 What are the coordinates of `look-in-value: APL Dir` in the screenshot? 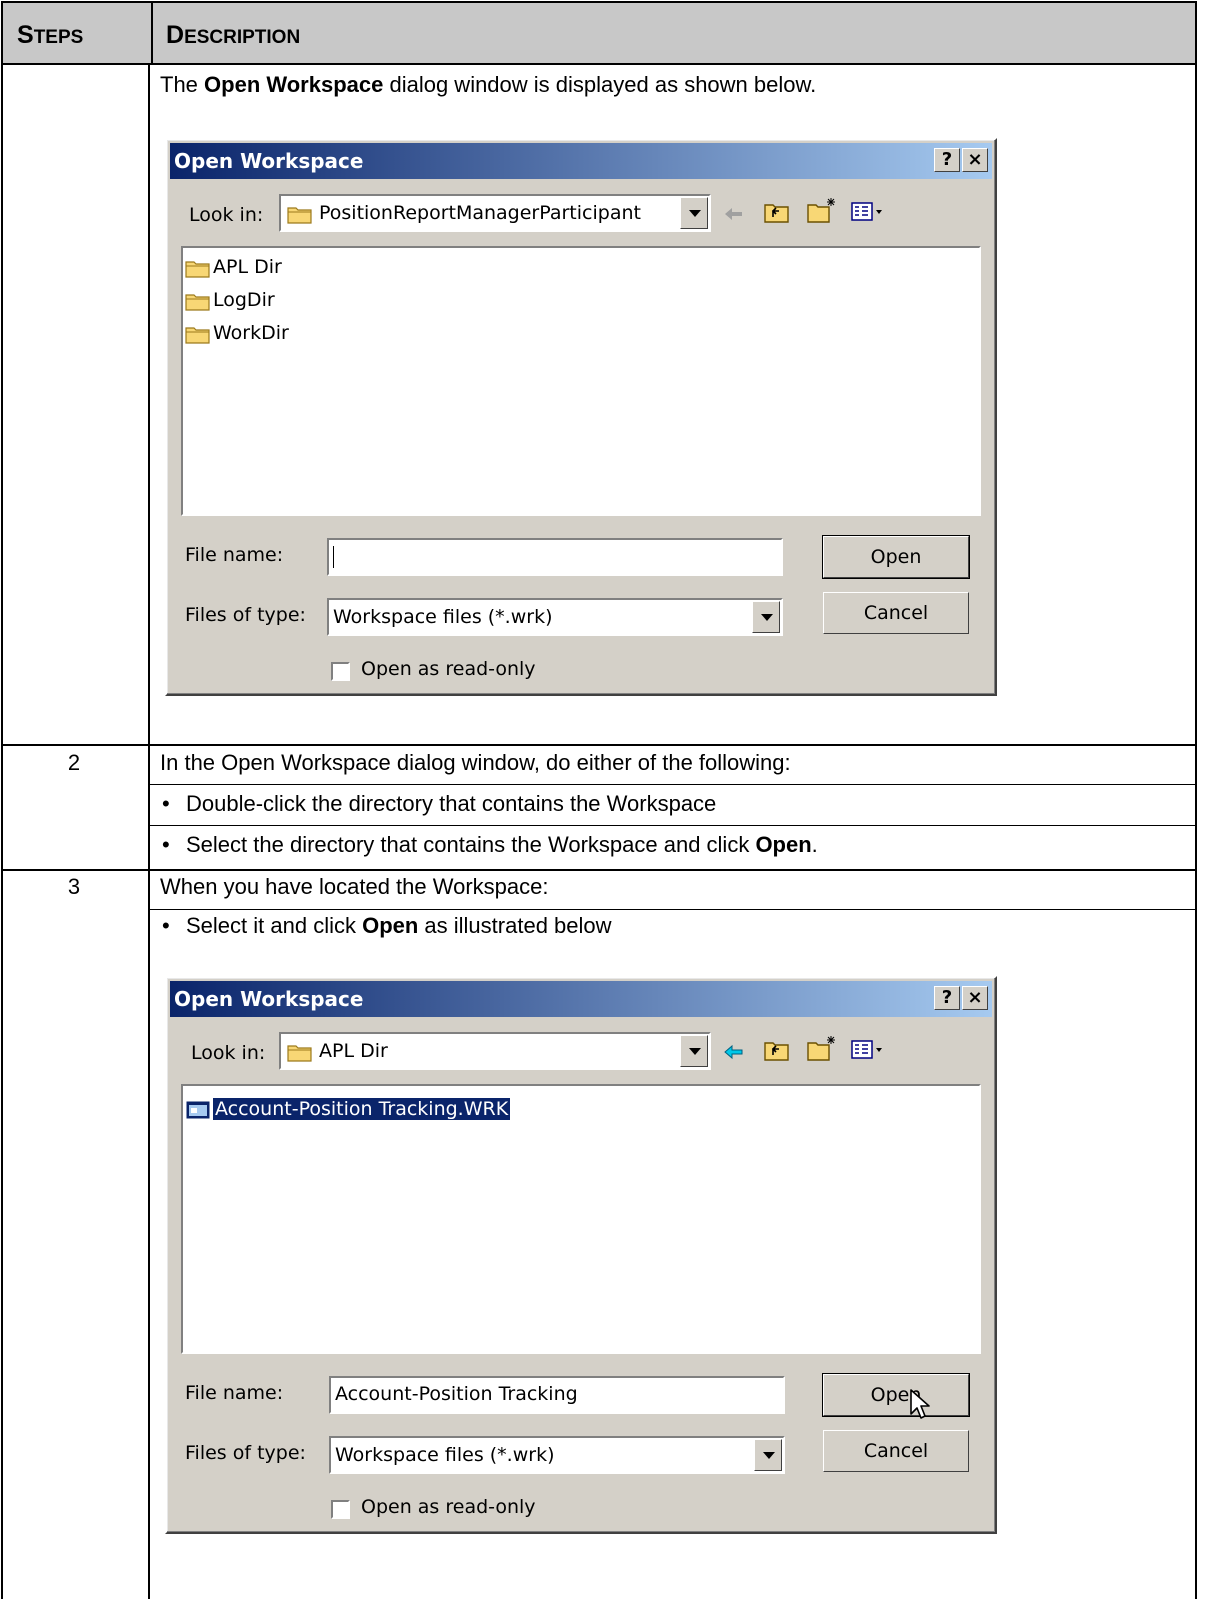 It's located at (353, 1051).